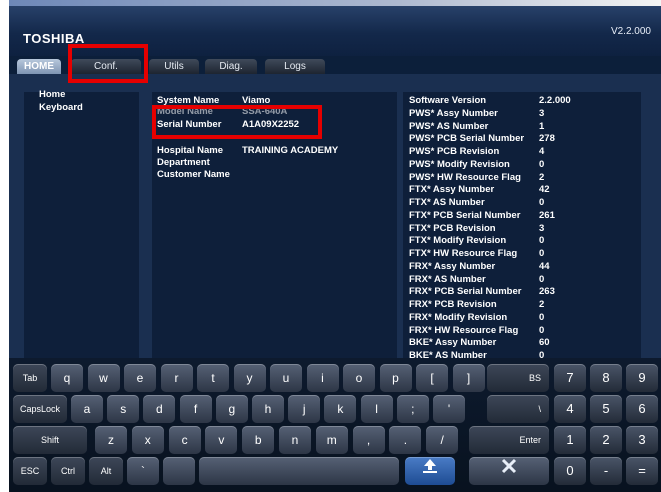 Image resolution: width=661 pixels, height=492 pixels. What do you see at coordinates (432, 378) in the screenshot?
I see `key-11-r1: [` at bounding box center [432, 378].